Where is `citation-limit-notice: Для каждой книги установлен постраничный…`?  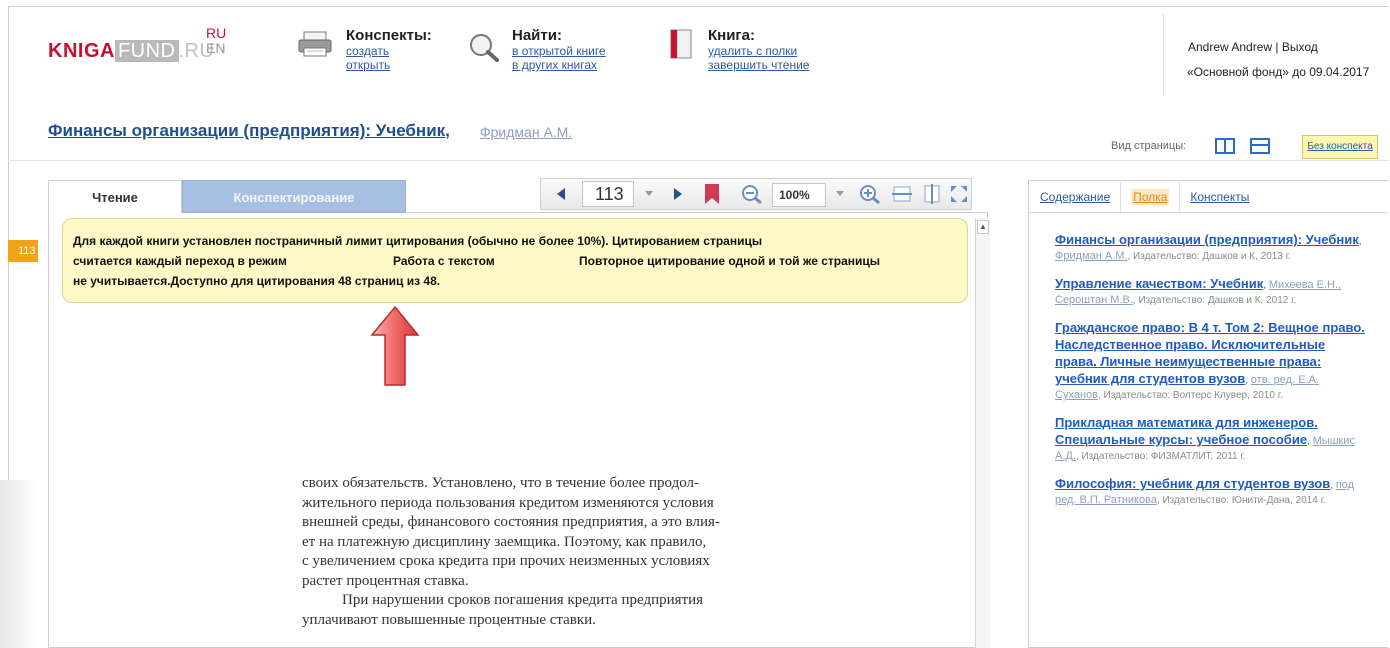 citation-limit-notice: Для каждой книги установлен постраничный… is located at coordinates (515, 260).